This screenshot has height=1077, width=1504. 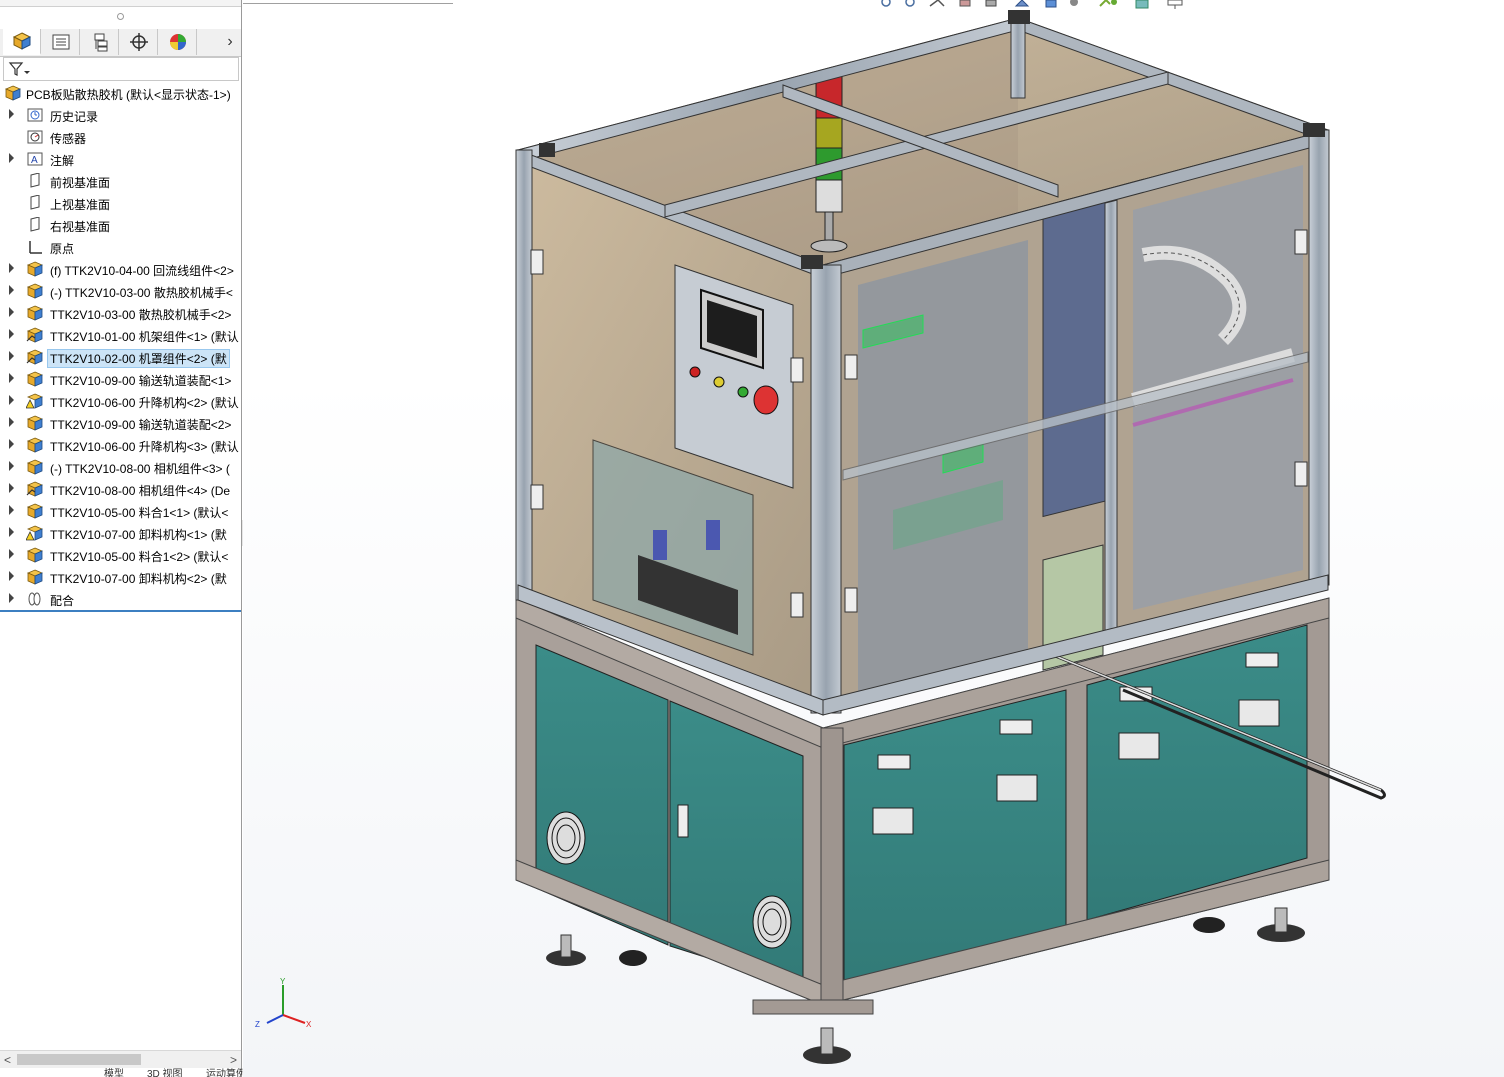 I want to click on tree-item: A 注解, so click(x=120, y=159).